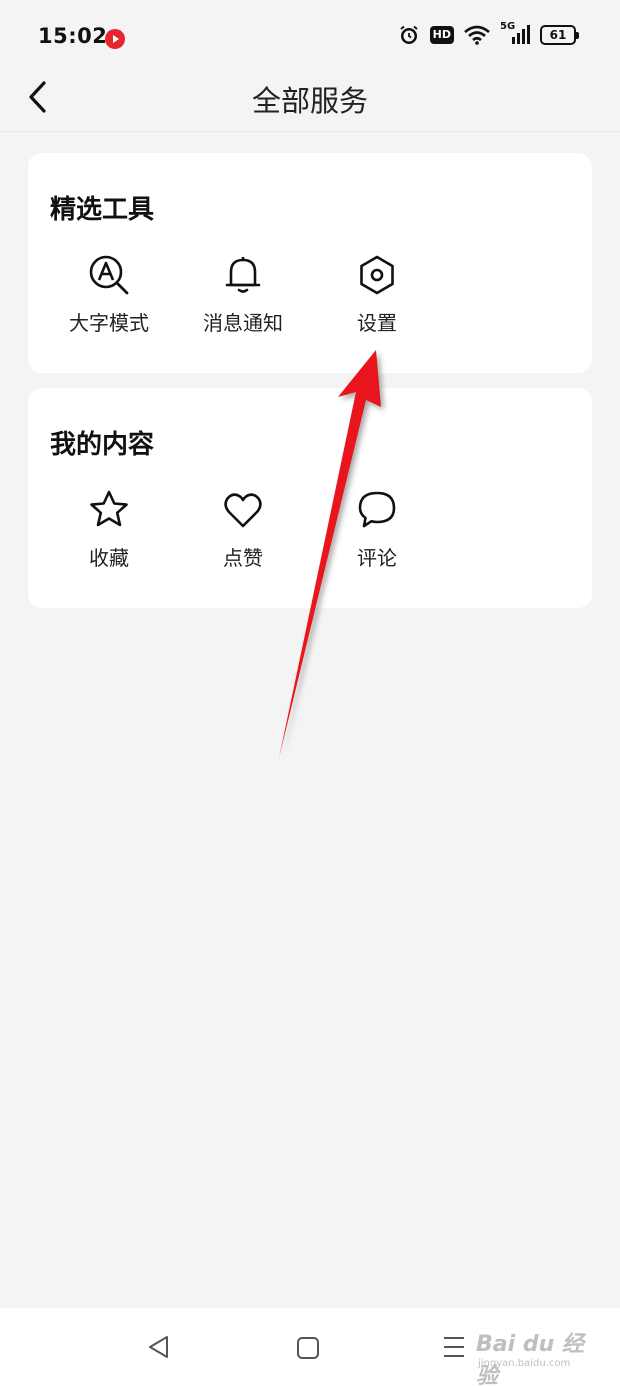 The height and width of the screenshot is (1386, 620). What do you see at coordinates (377, 323) in the screenshot?
I see `tool-label: 设置` at bounding box center [377, 323].